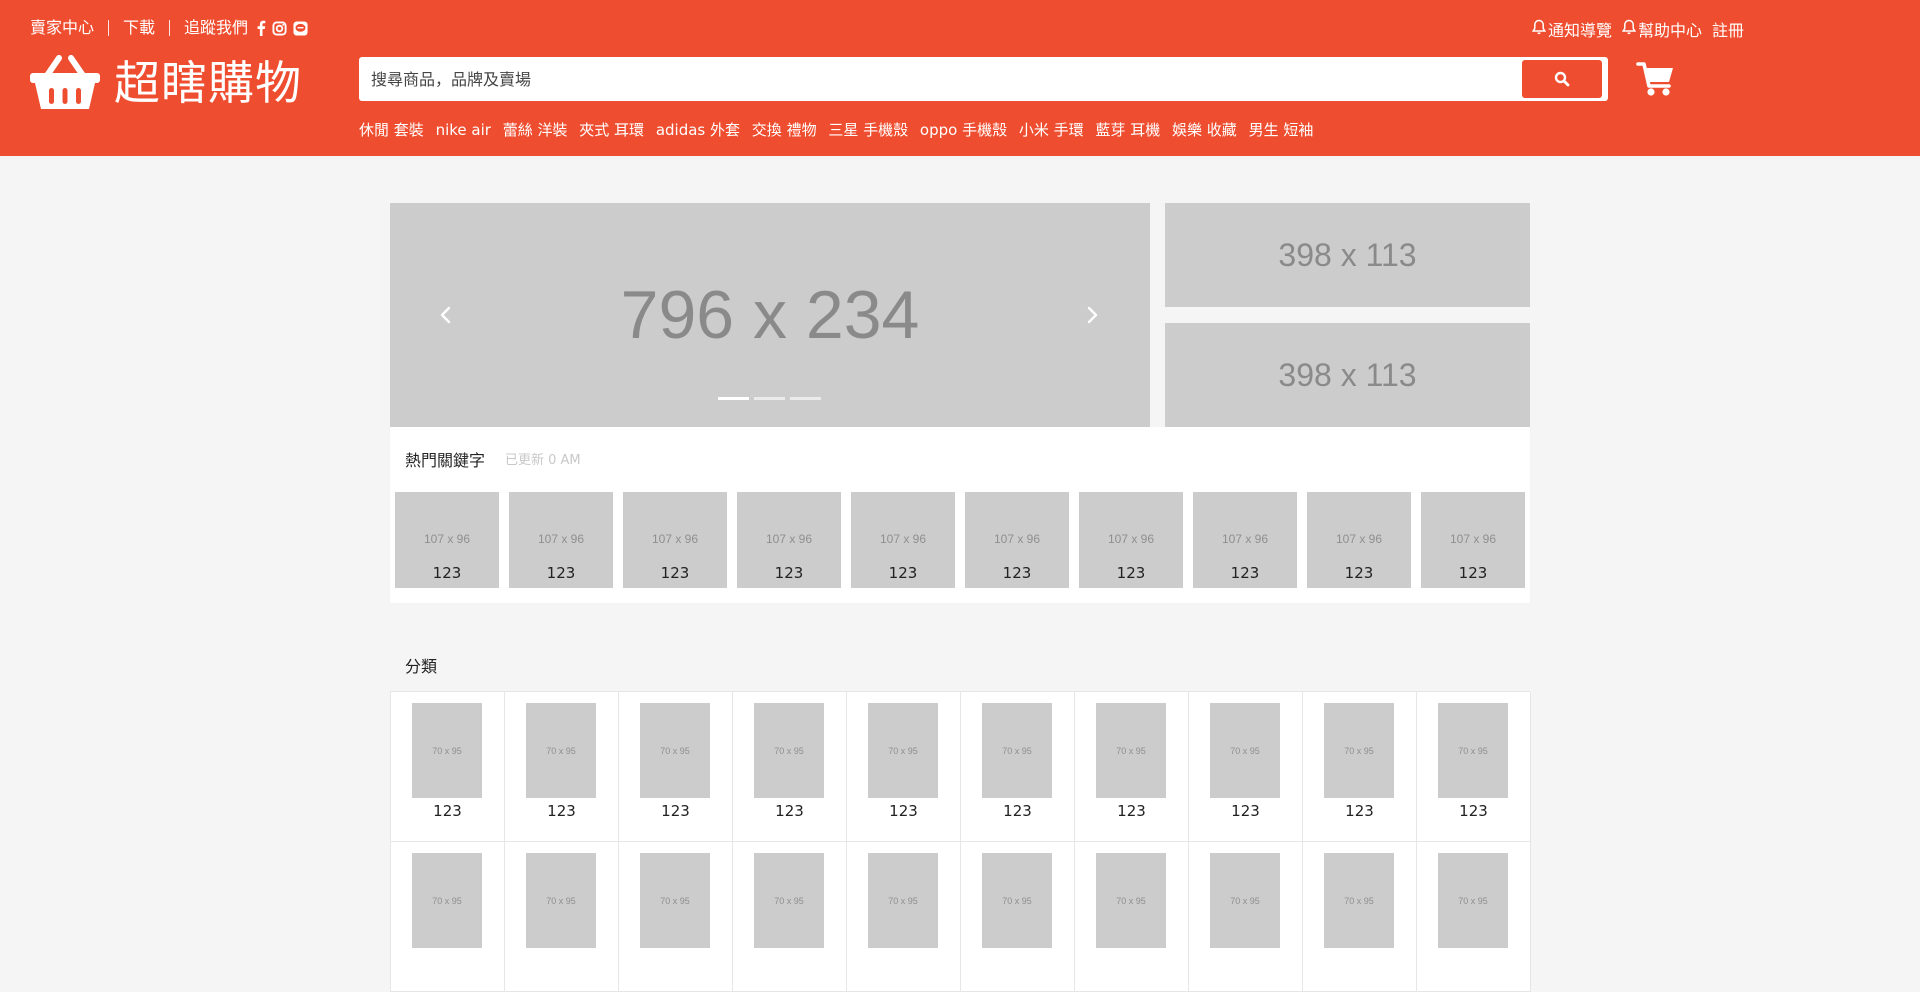 The width and height of the screenshot is (1920, 992). Describe the element at coordinates (1347, 255) in the screenshot. I see `side-banner-top: 398 x 113` at that location.